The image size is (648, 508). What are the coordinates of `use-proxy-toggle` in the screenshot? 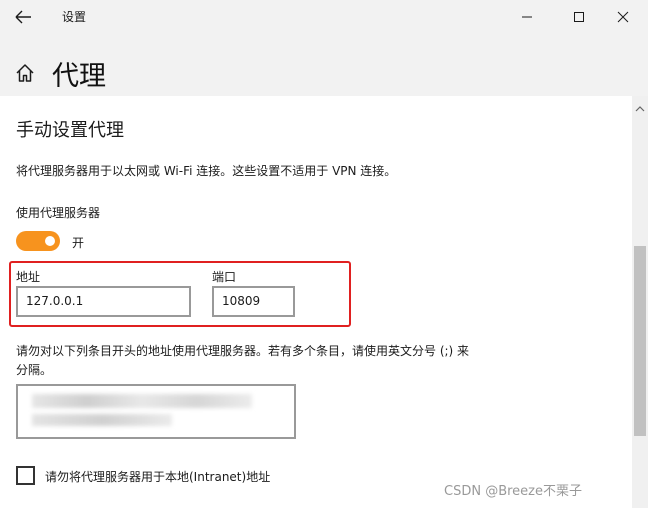 It's located at (38, 241).